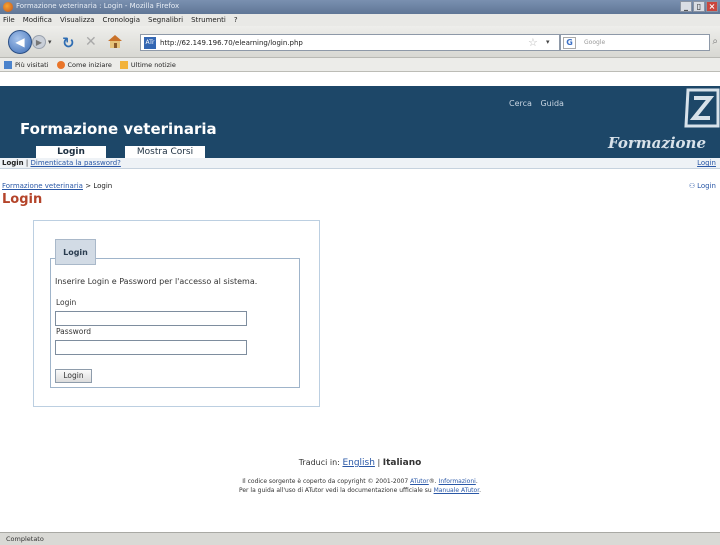 The height and width of the screenshot is (545, 720). I want to click on breadcrumb: Formazione veterinaria > Login ⚇ Login, so click(360, 186).